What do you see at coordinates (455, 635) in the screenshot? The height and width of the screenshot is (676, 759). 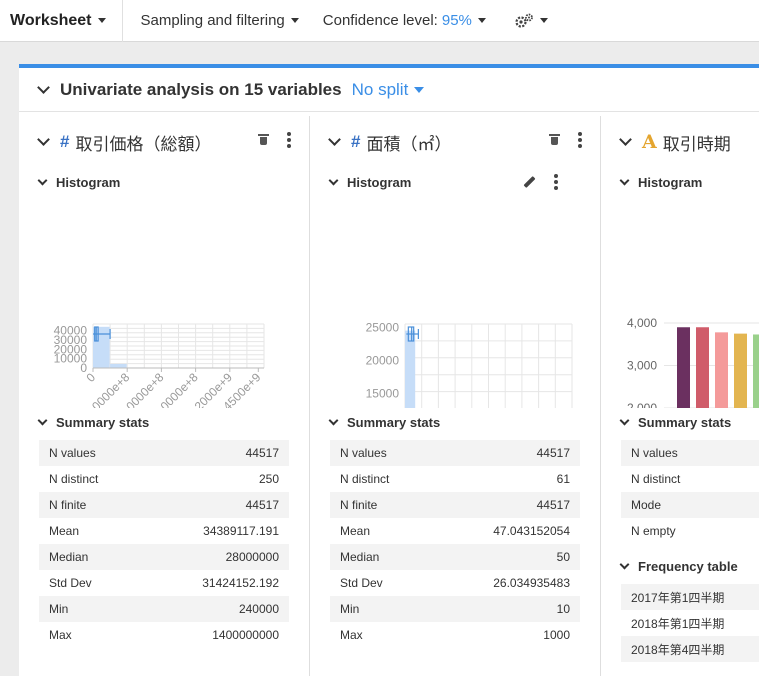 I see `stat-row: Max 1000` at bounding box center [455, 635].